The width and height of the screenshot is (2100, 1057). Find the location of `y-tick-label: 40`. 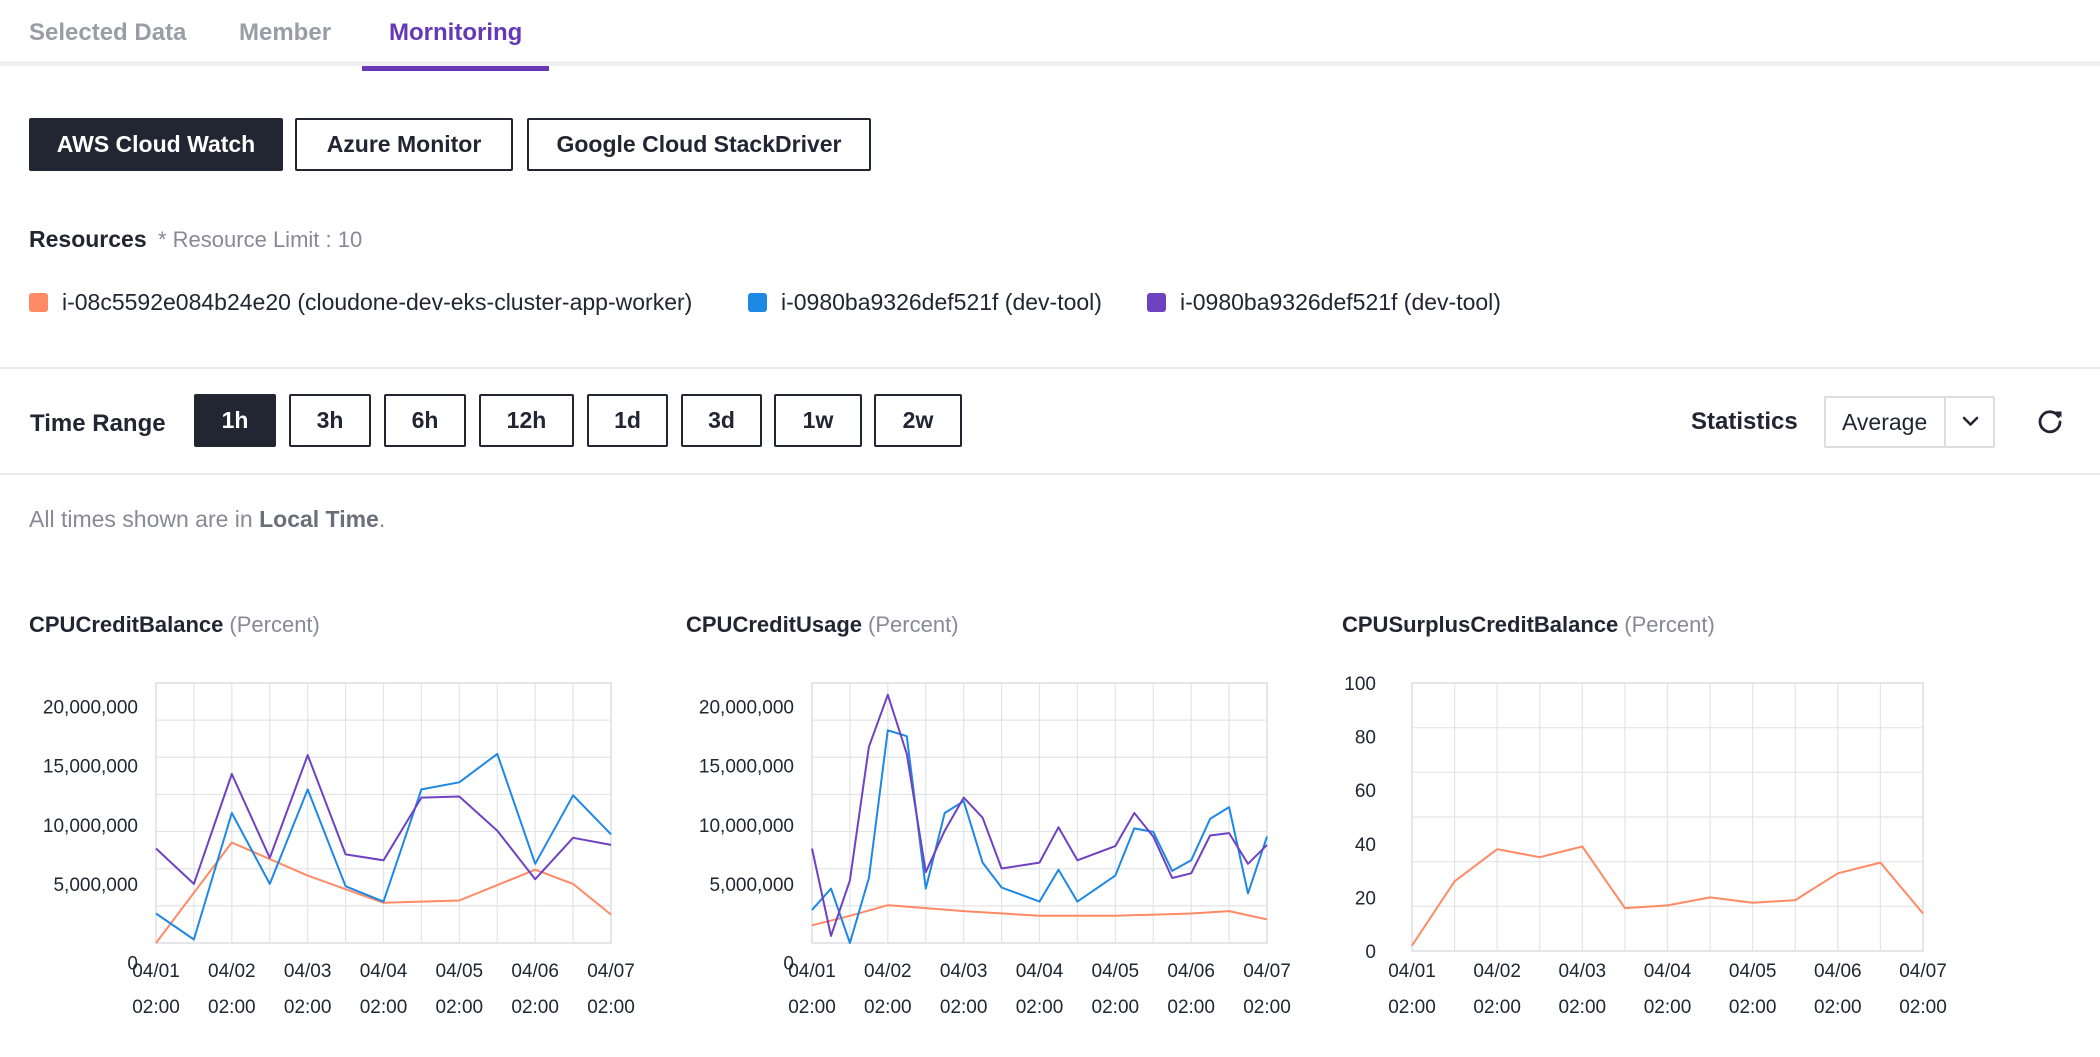

y-tick-label: 40 is located at coordinates (1365, 845).